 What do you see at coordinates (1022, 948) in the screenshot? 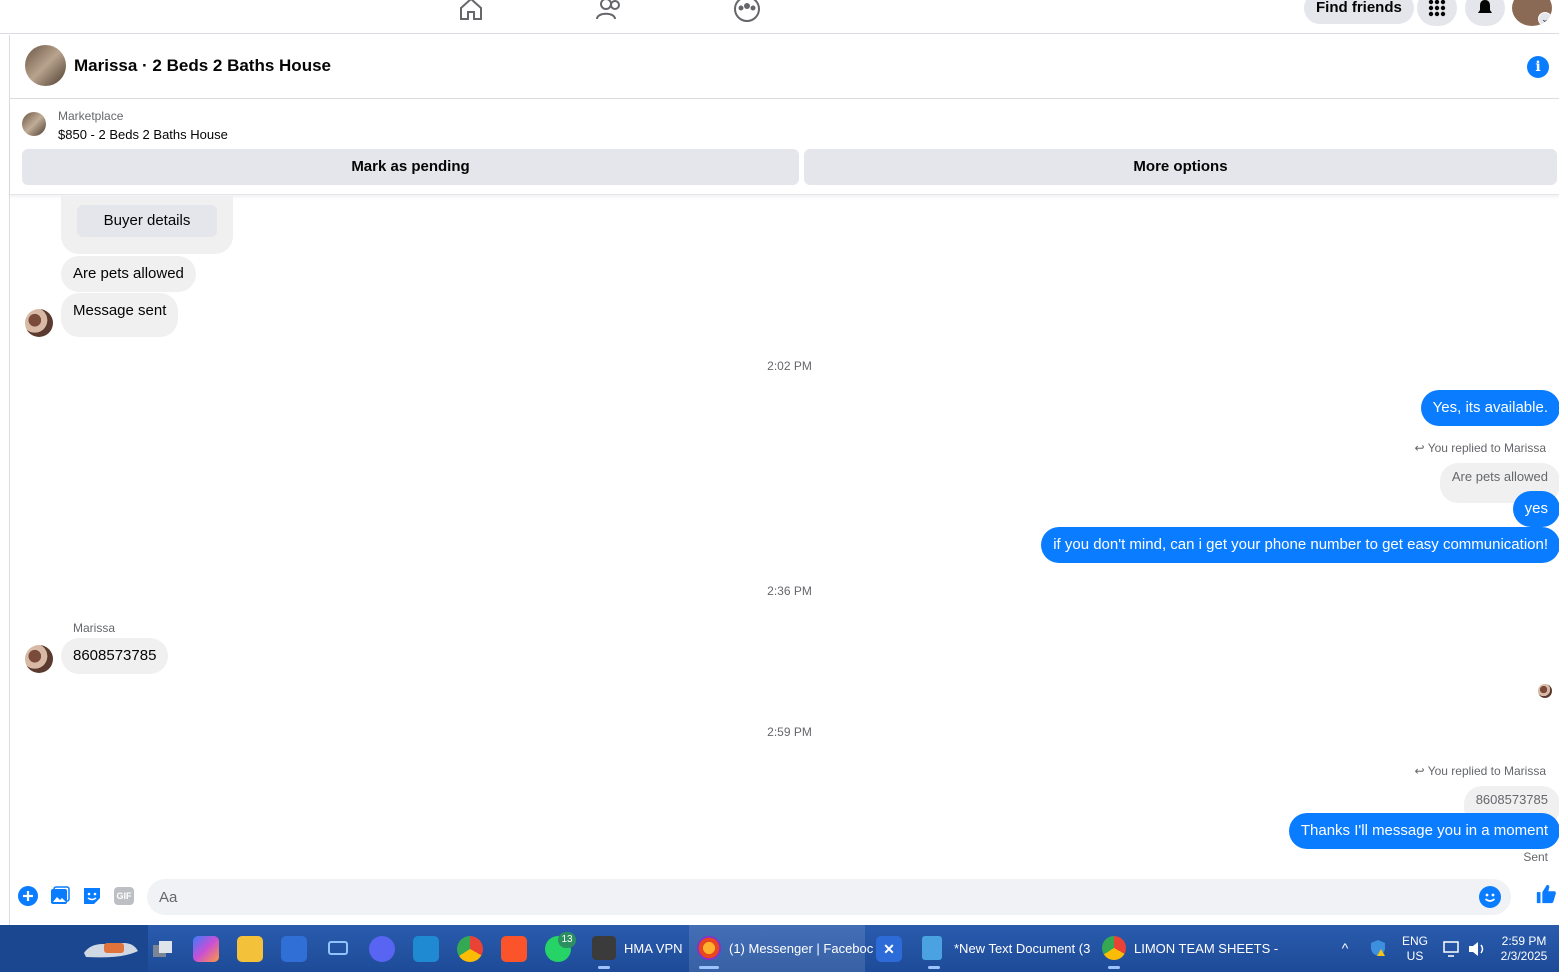
I see `taskbar-app-label: *New Text Document (3` at bounding box center [1022, 948].